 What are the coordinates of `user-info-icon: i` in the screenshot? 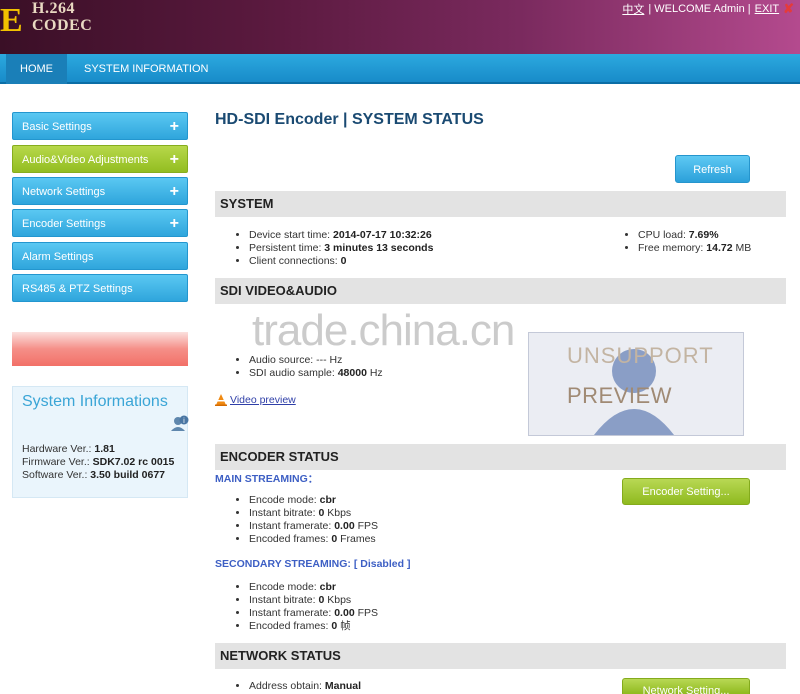 It's located at (180, 423).